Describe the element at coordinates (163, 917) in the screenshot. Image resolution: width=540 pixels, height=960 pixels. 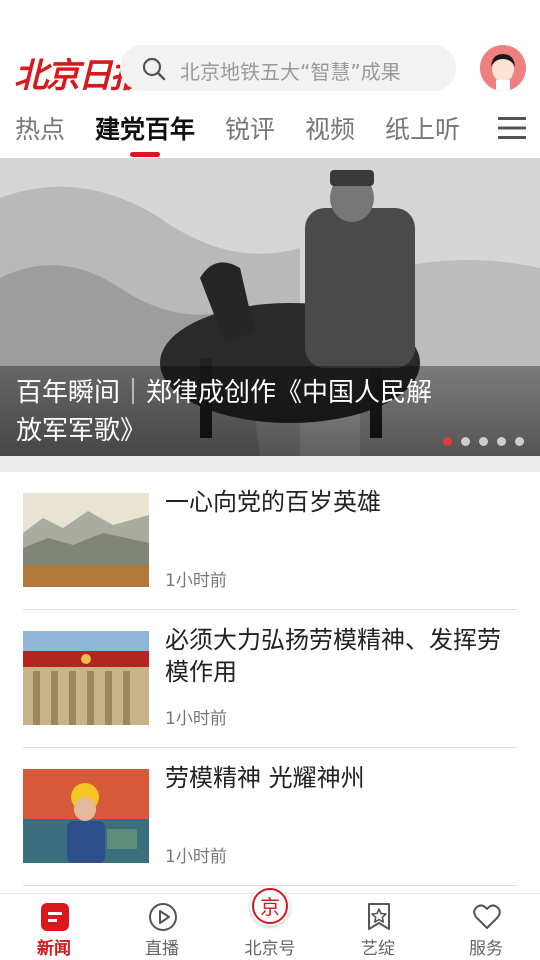
I see `play-icon` at that location.